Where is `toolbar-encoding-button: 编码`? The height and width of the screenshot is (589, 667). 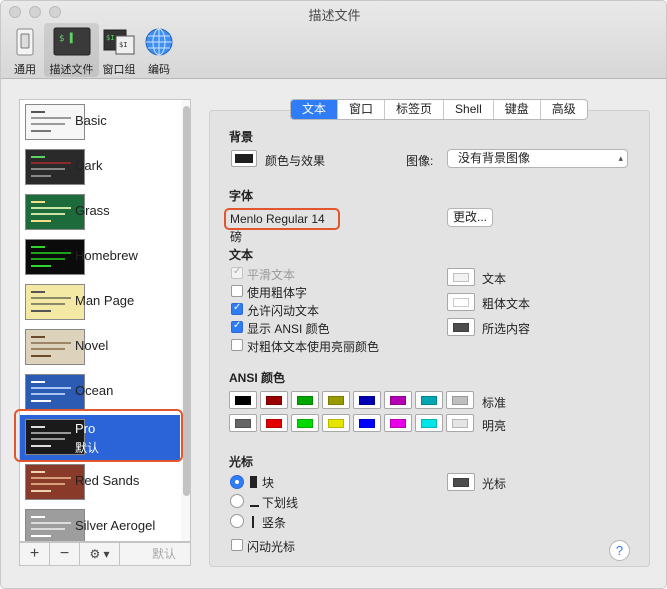 toolbar-encoding-button: 编码 is located at coordinates (159, 50).